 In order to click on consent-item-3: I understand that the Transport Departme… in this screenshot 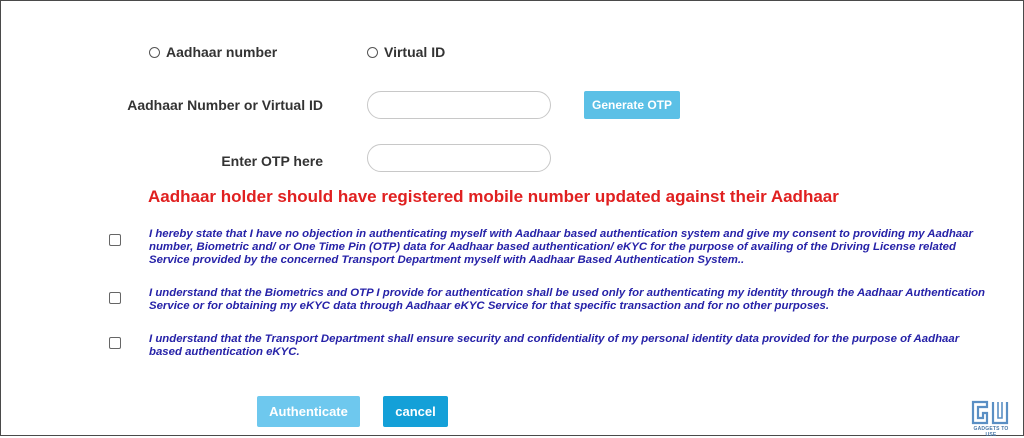, I will do `click(549, 346)`.